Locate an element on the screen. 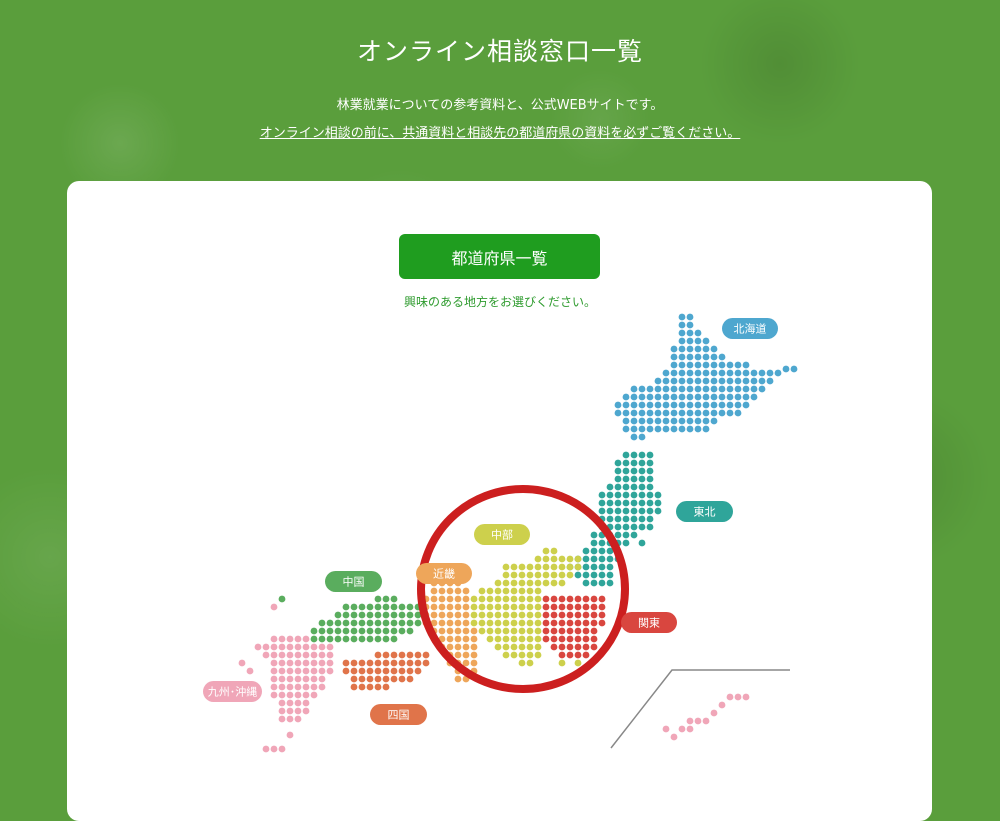 The image size is (1000, 821). region-label-kinki: 近畿 is located at coordinates (444, 573).